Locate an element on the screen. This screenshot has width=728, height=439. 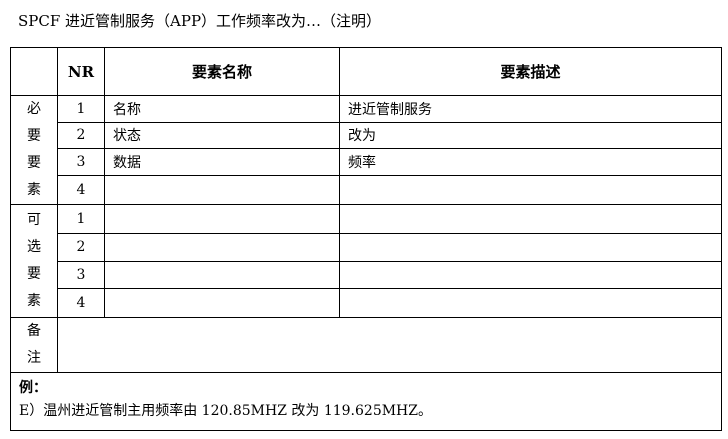
table-row: 3 数据 频率 is located at coordinates (366, 162).